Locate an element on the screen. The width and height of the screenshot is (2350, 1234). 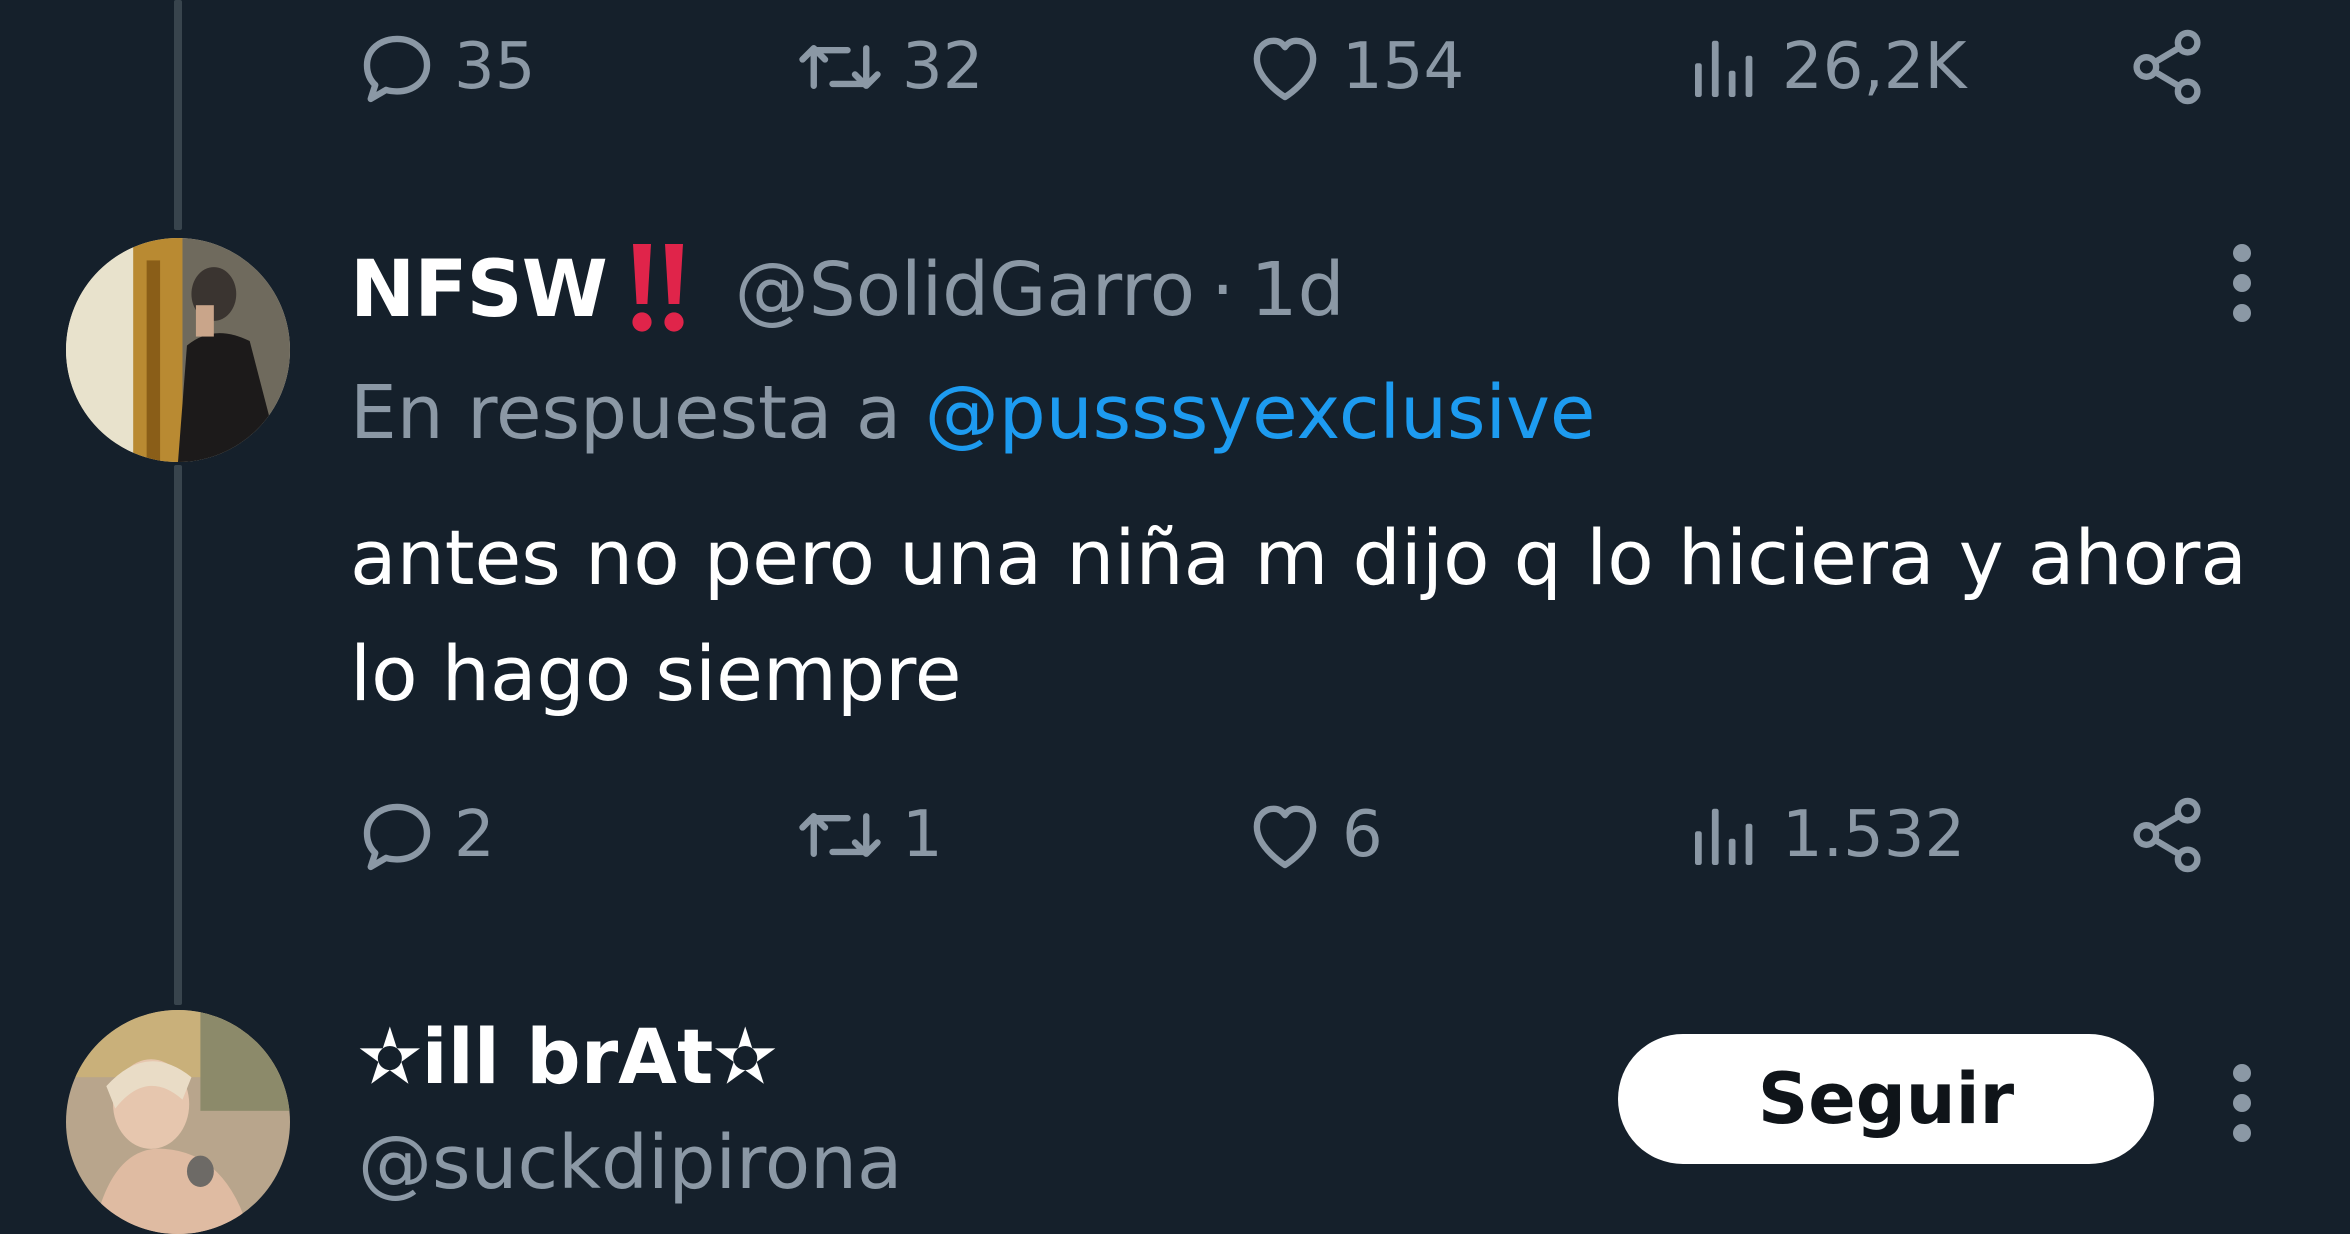
like-button: 154 is located at coordinates (1352, 67).